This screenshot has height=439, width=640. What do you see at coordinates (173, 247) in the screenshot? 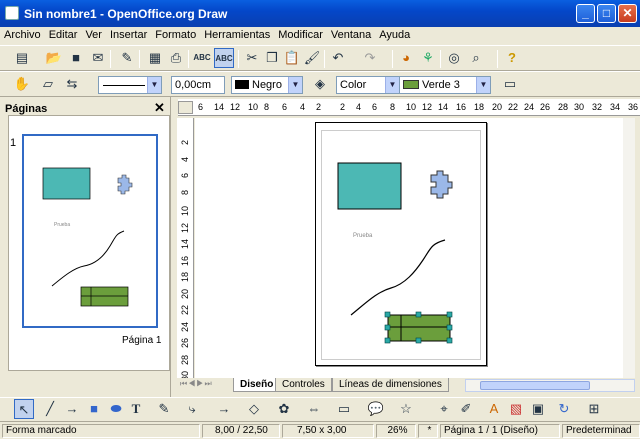
I see `splitter` at bounding box center [173, 247].